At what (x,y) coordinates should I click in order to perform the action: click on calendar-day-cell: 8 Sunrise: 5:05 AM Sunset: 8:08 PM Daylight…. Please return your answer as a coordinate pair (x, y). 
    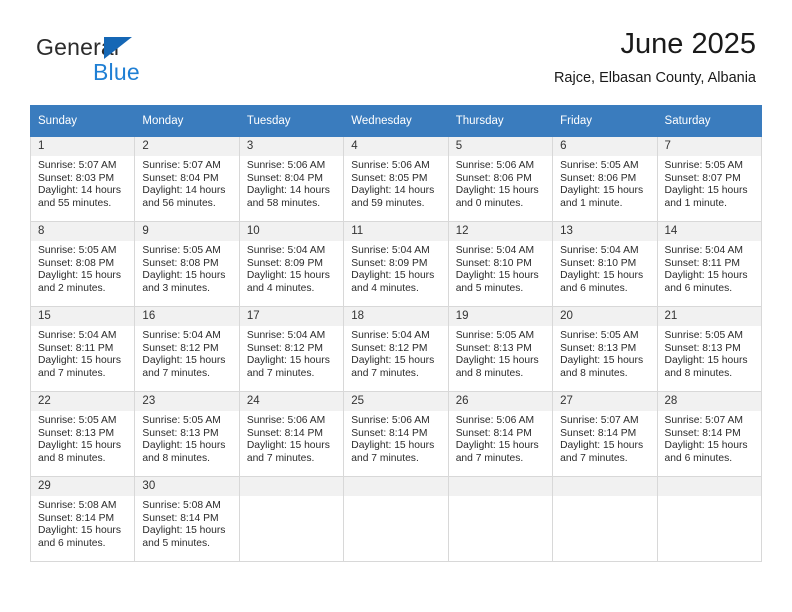
    Looking at the image, I should click on (82, 264).